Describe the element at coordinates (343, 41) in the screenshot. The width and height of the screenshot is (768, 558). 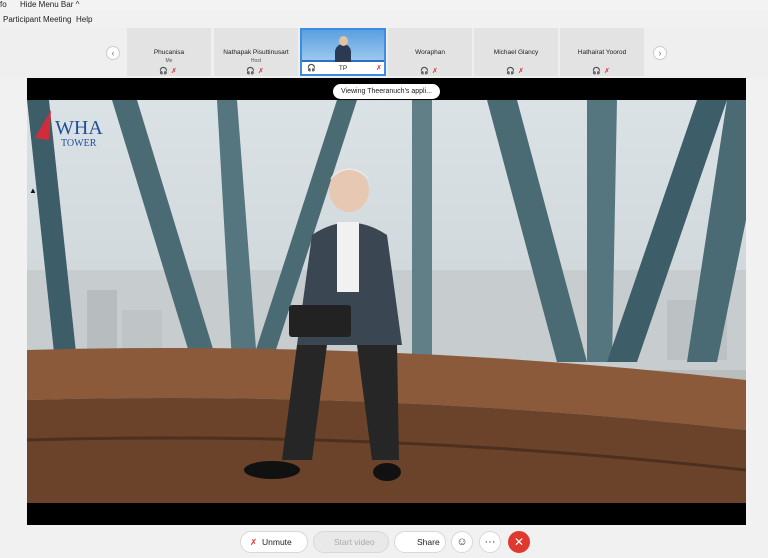
I see `presenter-thumbnail-head` at that location.